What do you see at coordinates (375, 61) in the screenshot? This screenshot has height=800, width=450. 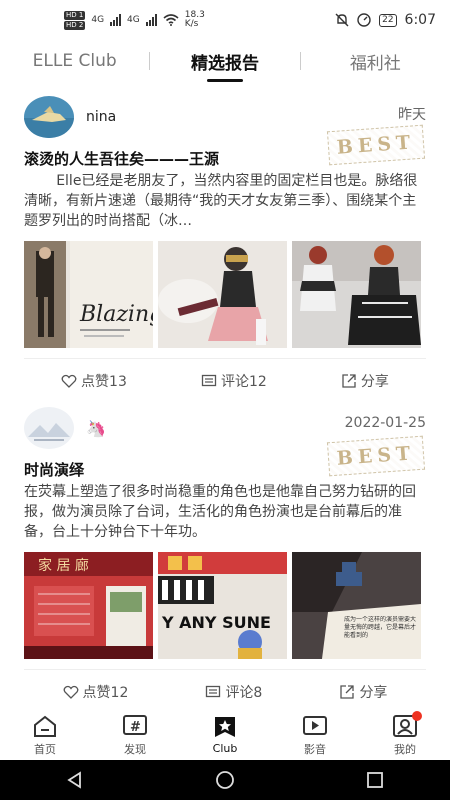 I see `tab-welfare: 福利社` at bounding box center [375, 61].